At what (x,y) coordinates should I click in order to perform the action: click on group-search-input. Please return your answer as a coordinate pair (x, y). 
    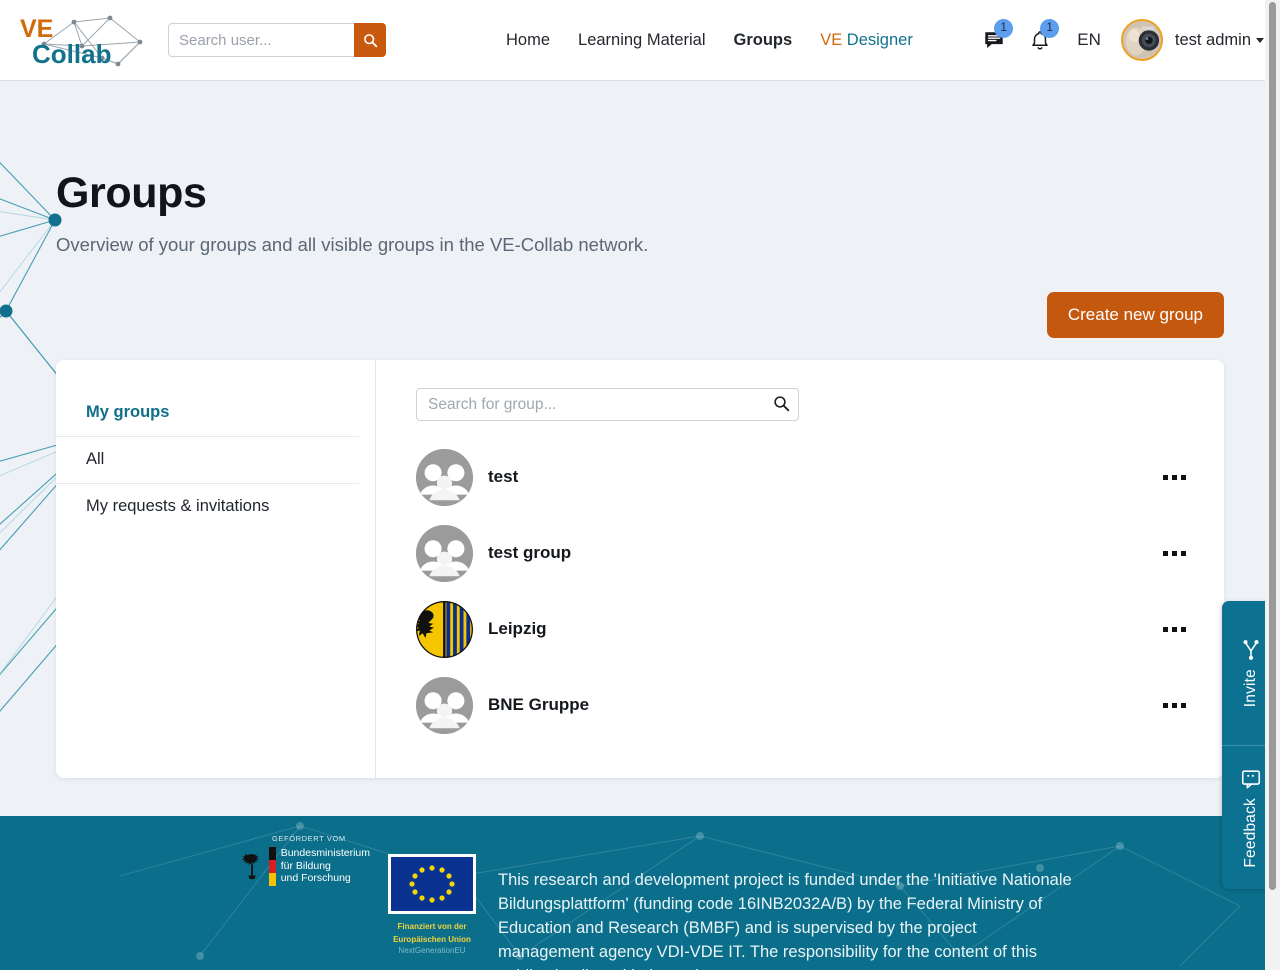
    Looking at the image, I should click on (607, 404).